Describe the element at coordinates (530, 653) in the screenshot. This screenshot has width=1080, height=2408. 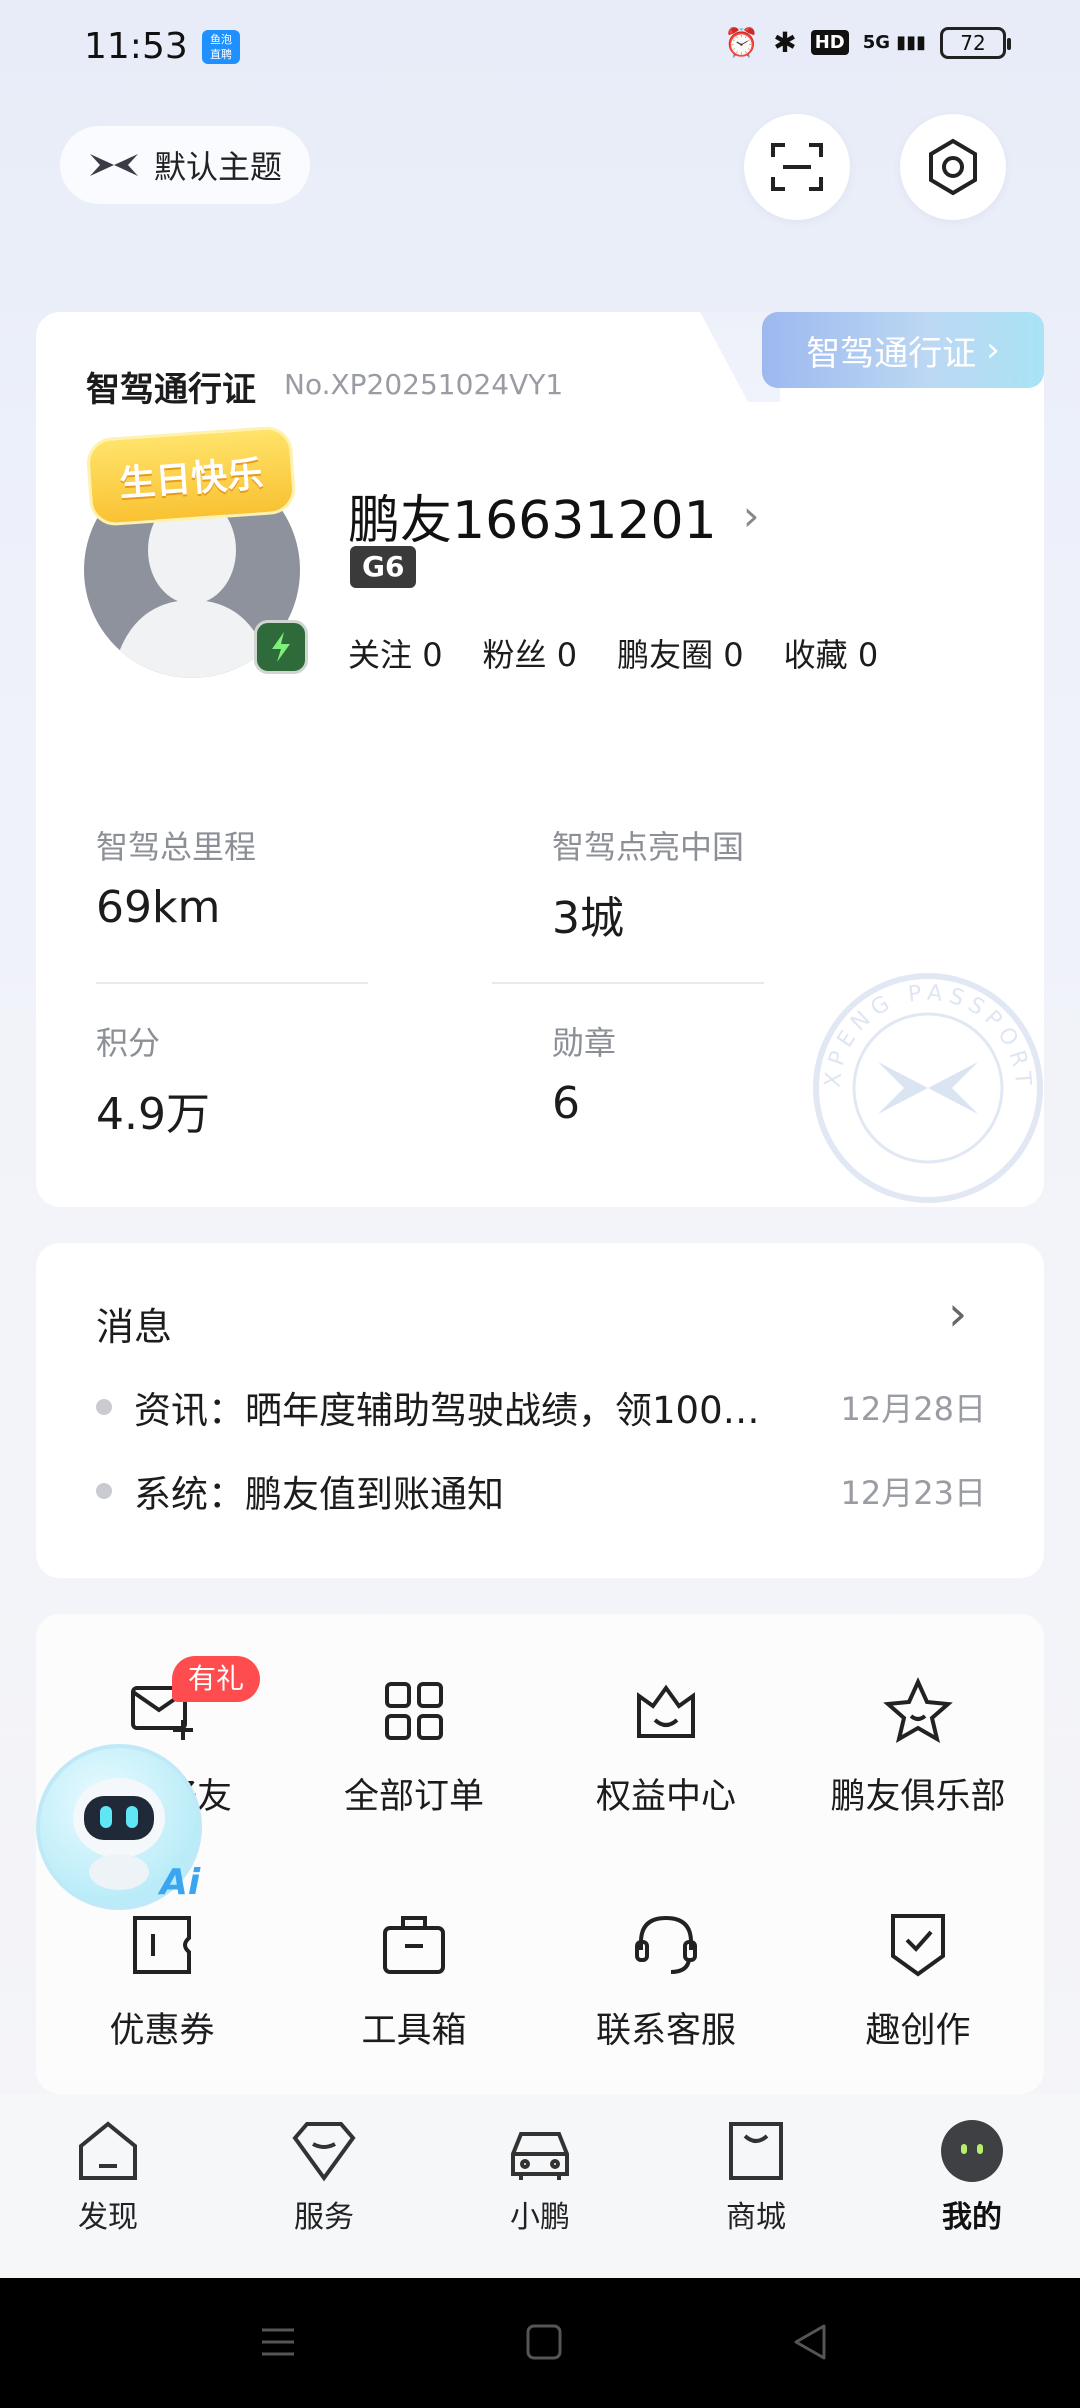
I see `fans-link: 粉丝 0` at that location.